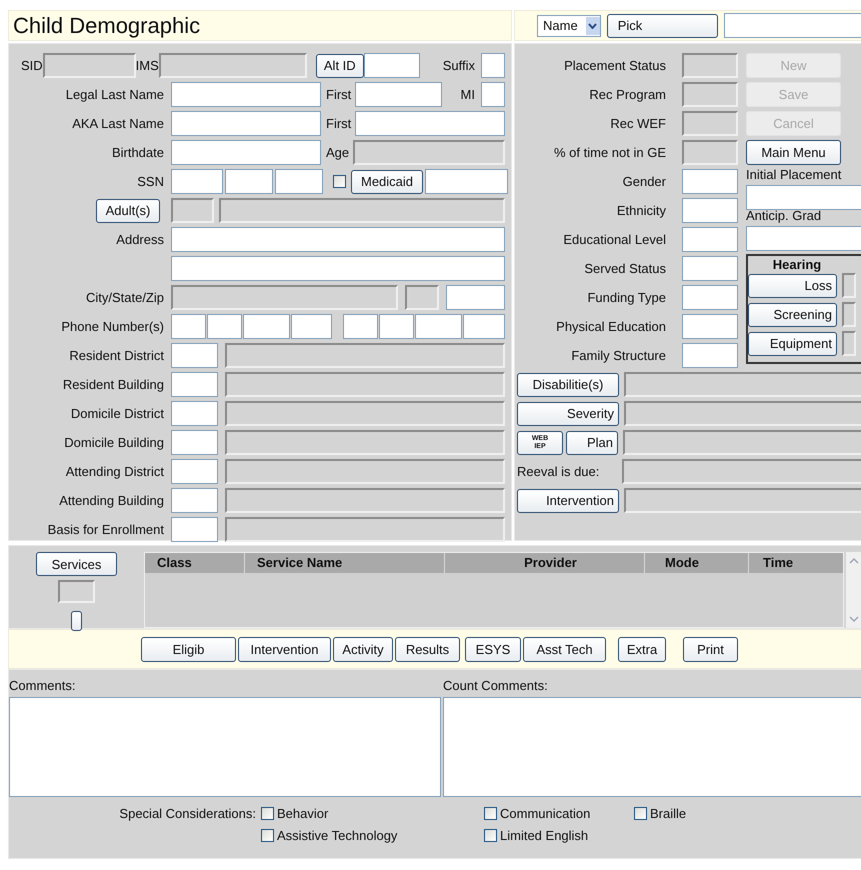  What do you see at coordinates (76, 591) in the screenshot?
I see `services-count-field` at bounding box center [76, 591].